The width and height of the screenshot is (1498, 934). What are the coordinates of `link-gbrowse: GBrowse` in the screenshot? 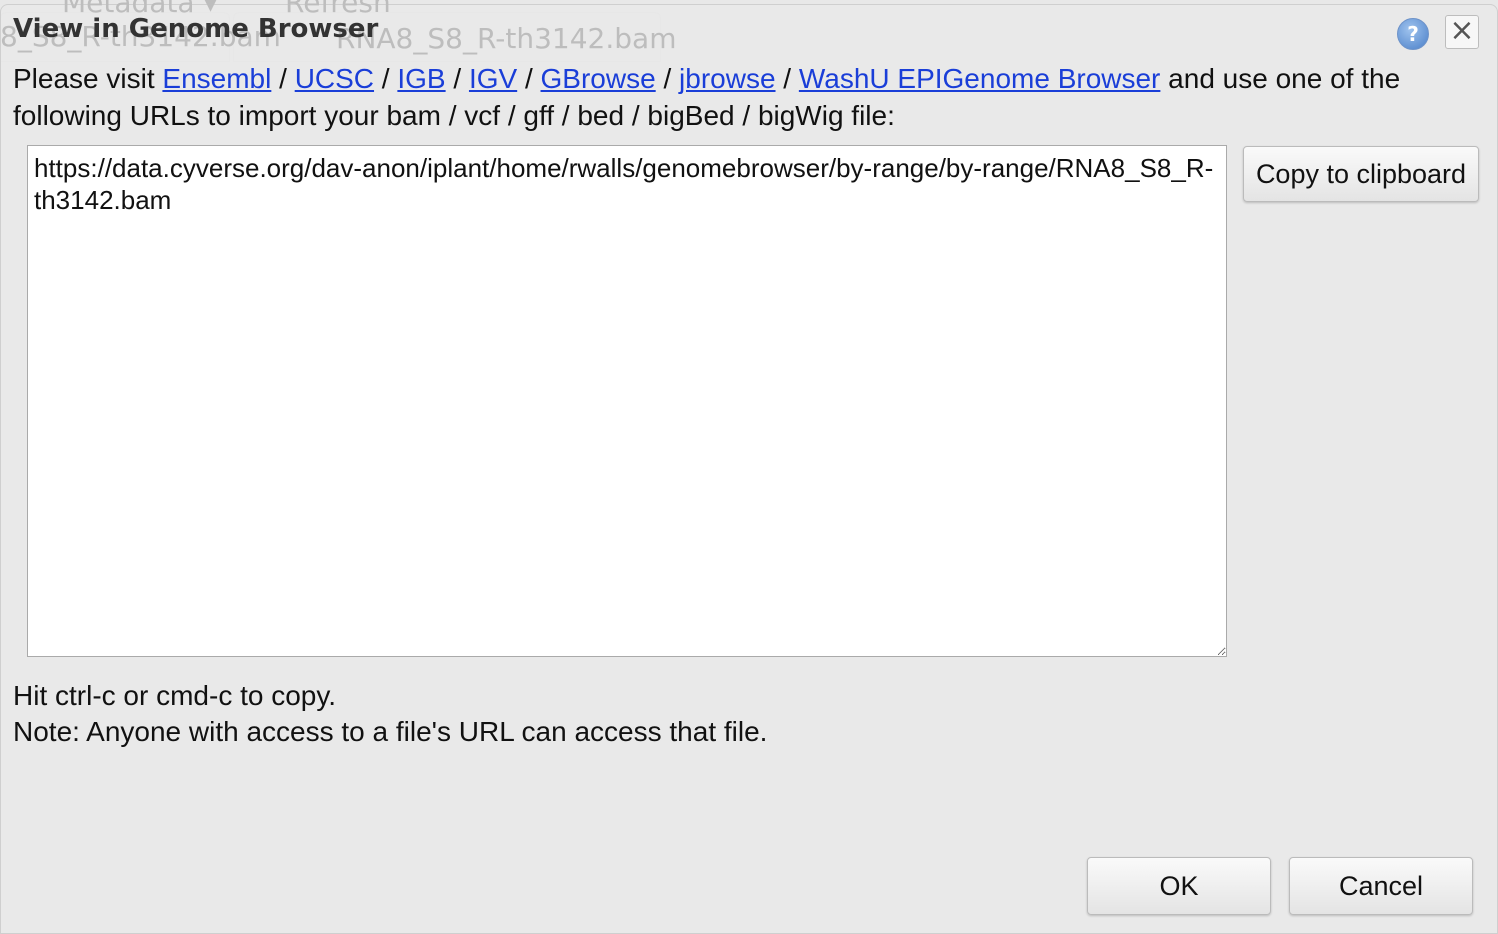 It's located at (598, 78).